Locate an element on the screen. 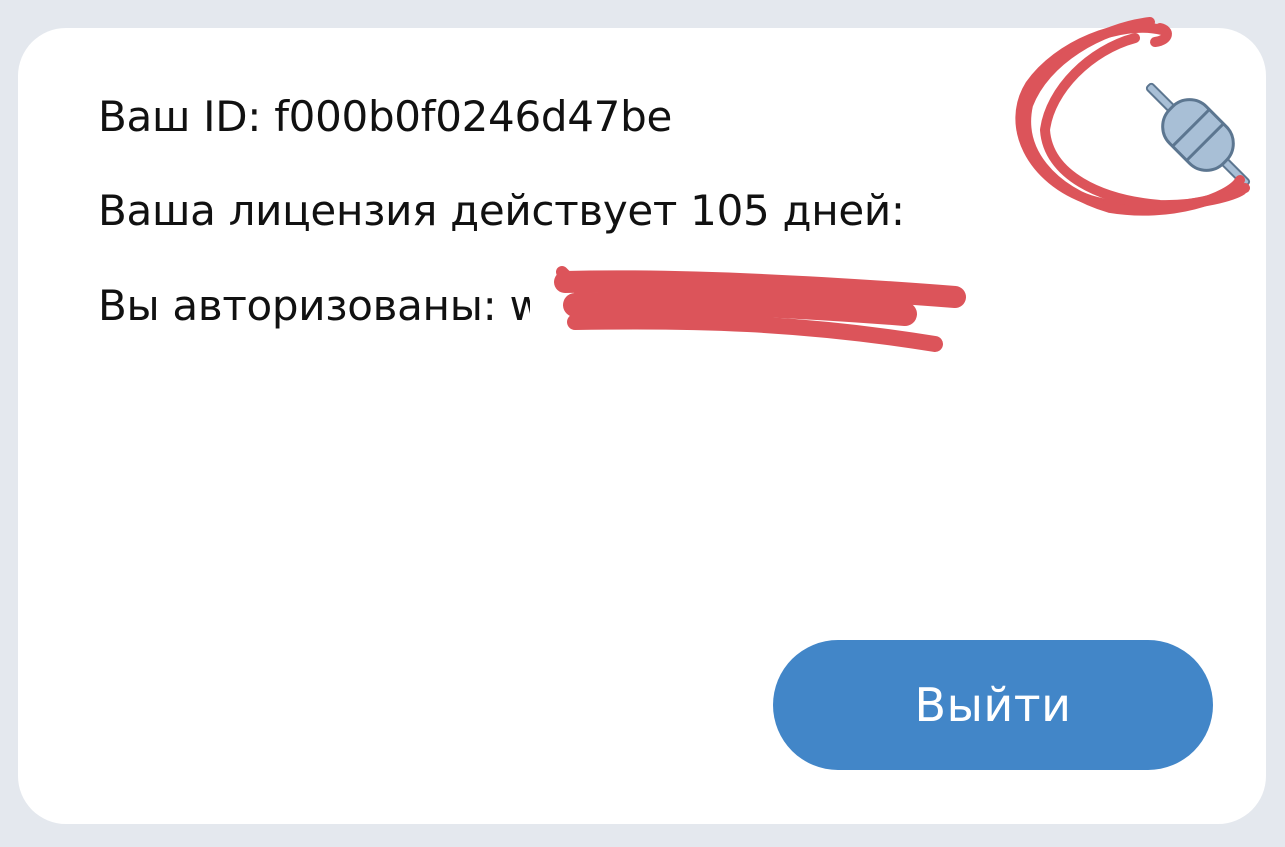 The height and width of the screenshot is (847, 1285). authorized-label: Вы авторизованы: is located at coordinates (297, 305).